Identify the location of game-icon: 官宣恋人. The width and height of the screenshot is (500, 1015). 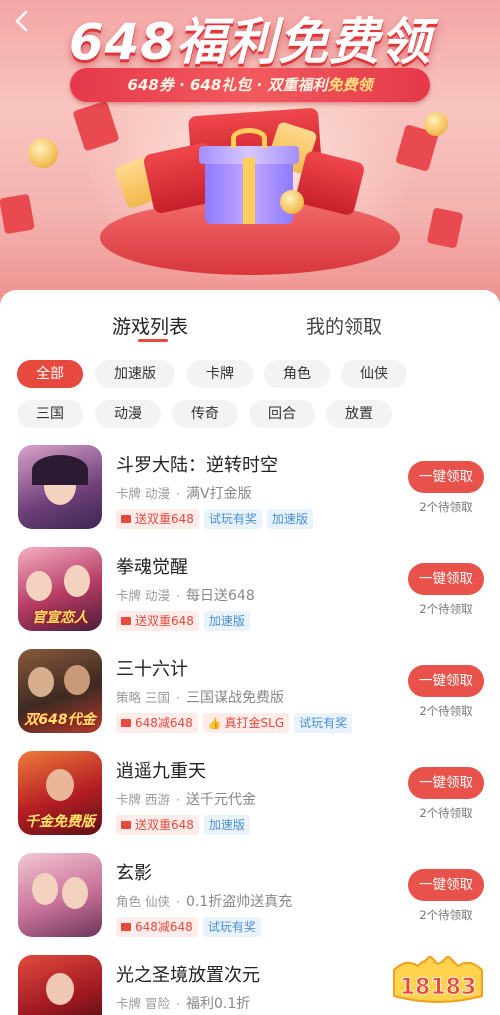
(60, 589).